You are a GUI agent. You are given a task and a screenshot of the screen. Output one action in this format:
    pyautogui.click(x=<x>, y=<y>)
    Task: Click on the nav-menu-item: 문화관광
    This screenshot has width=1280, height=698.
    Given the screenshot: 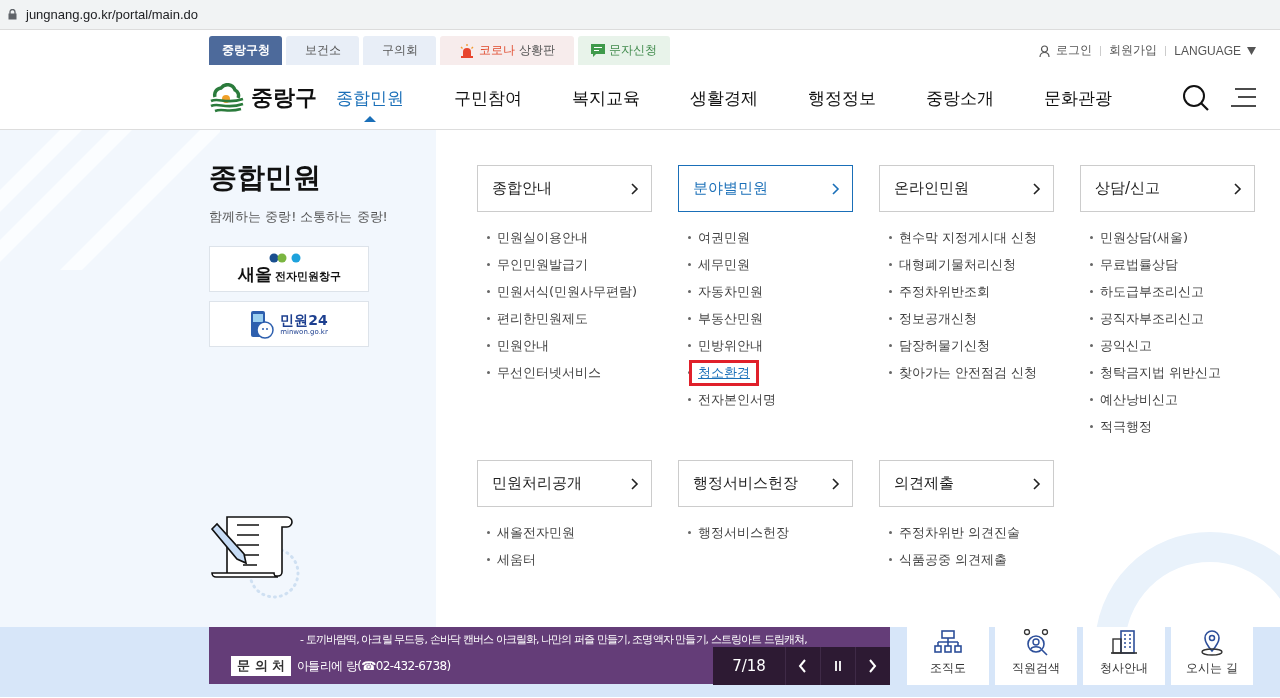 What is the action you would take?
    pyautogui.click(x=1078, y=98)
    